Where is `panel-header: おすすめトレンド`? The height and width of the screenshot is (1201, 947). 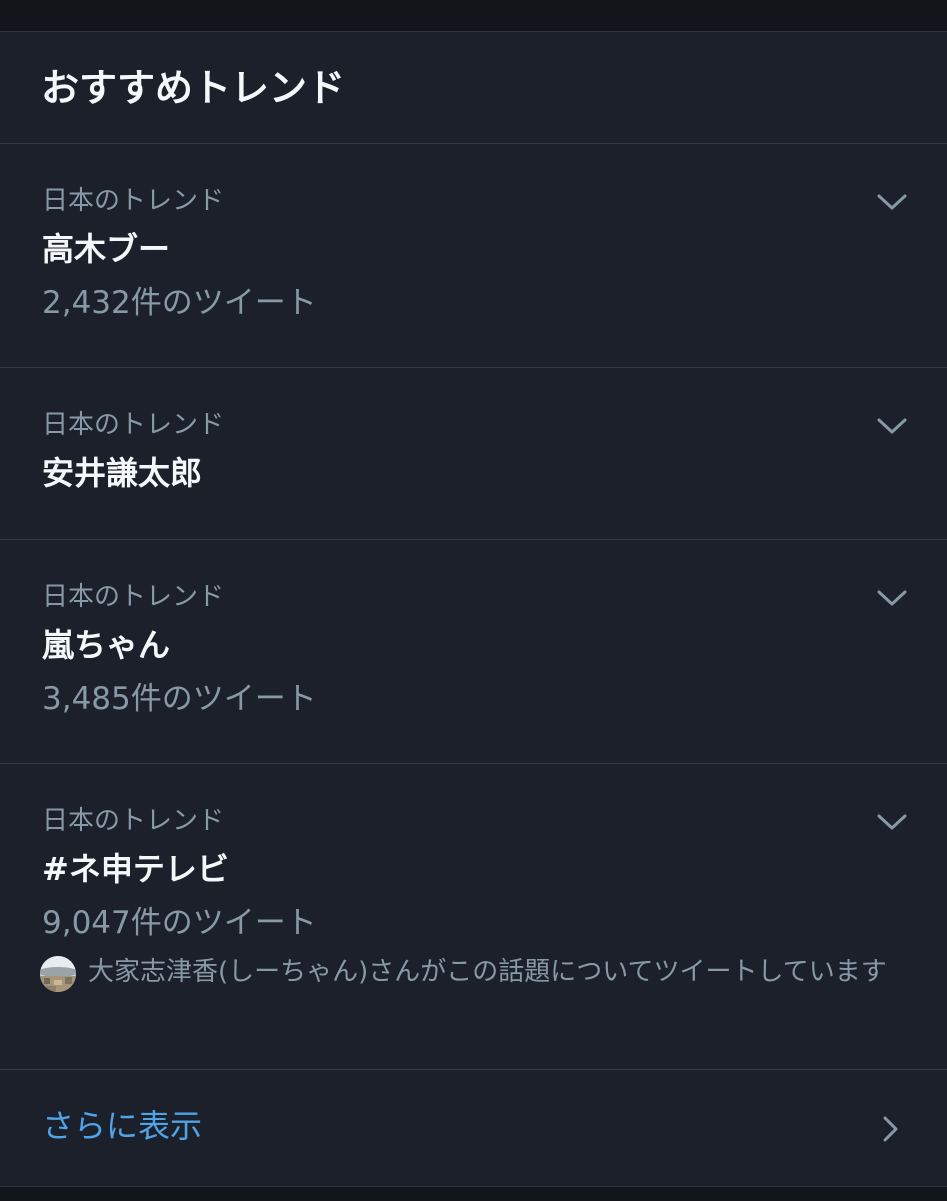 panel-header: おすすめトレンド is located at coordinates (473, 88).